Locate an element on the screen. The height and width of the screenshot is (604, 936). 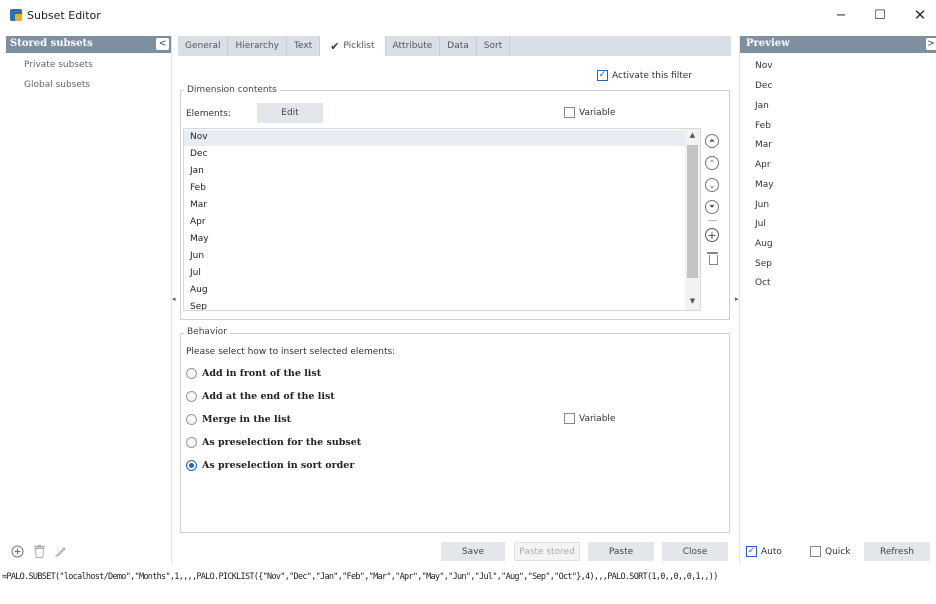
preview-item: Nov is located at coordinates (764, 66).